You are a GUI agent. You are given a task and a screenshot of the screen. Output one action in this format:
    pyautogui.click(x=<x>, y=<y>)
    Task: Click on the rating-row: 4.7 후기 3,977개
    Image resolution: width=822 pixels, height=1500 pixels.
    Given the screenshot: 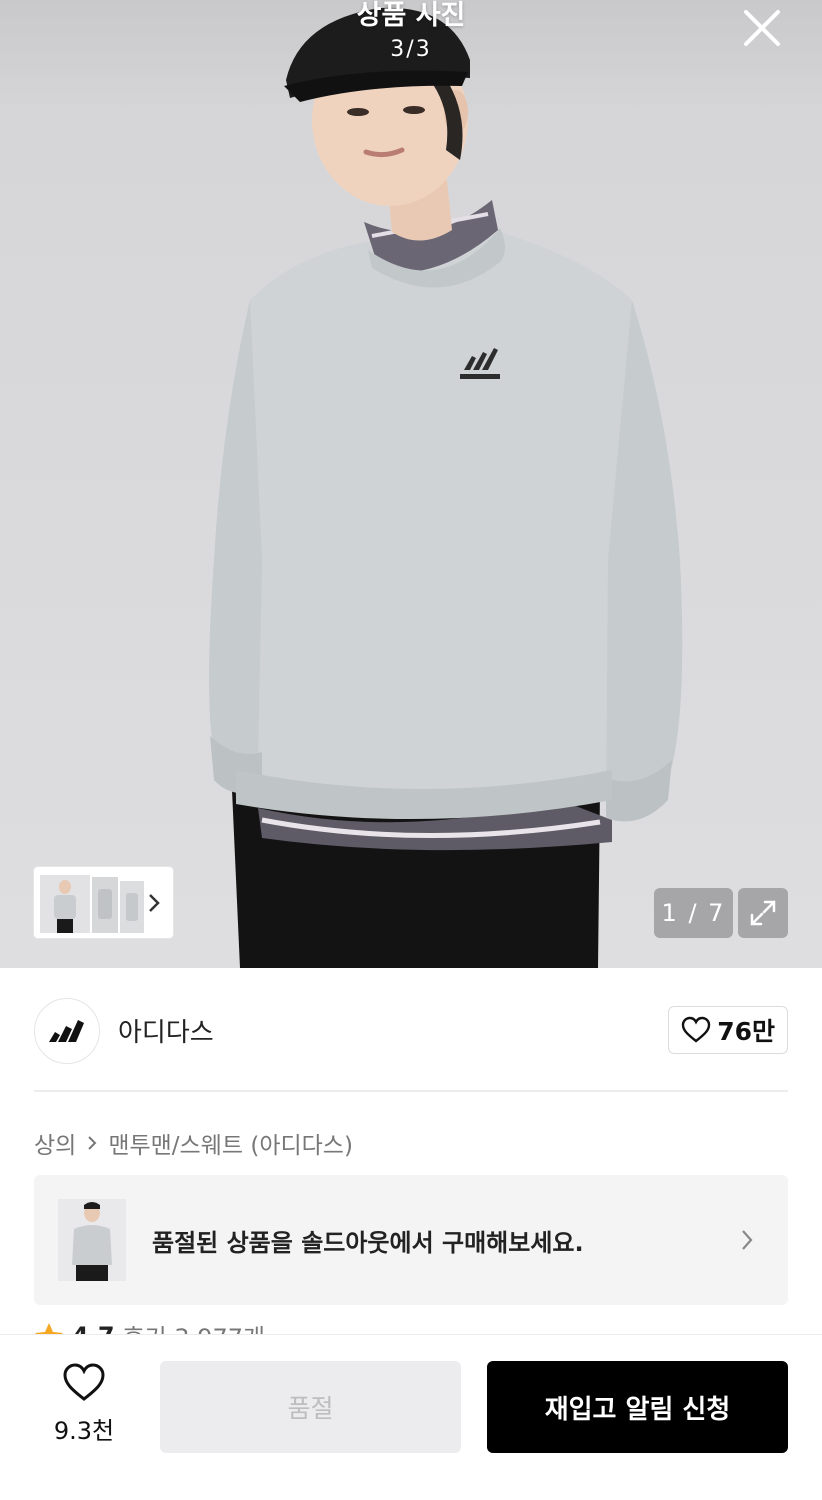 What is the action you would take?
    pyautogui.click(x=234, y=1325)
    